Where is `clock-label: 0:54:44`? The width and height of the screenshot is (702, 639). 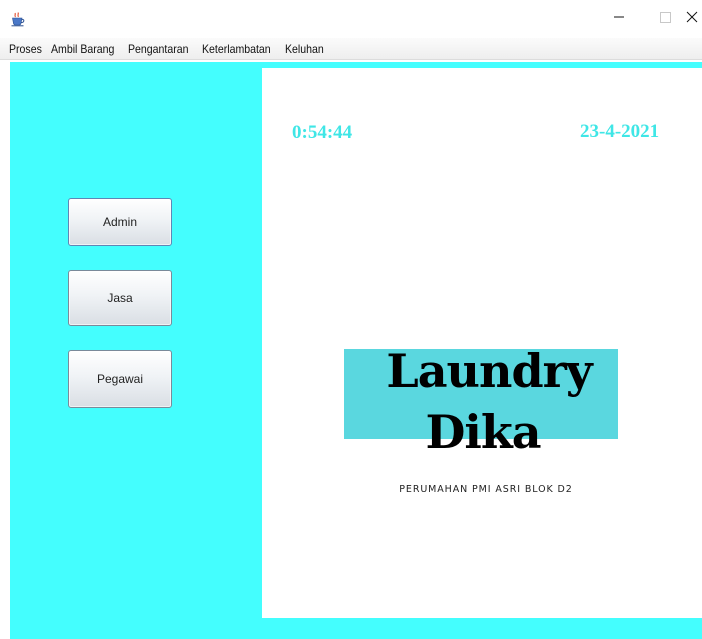
clock-label: 0:54:44 is located at coordinates (322, 132).